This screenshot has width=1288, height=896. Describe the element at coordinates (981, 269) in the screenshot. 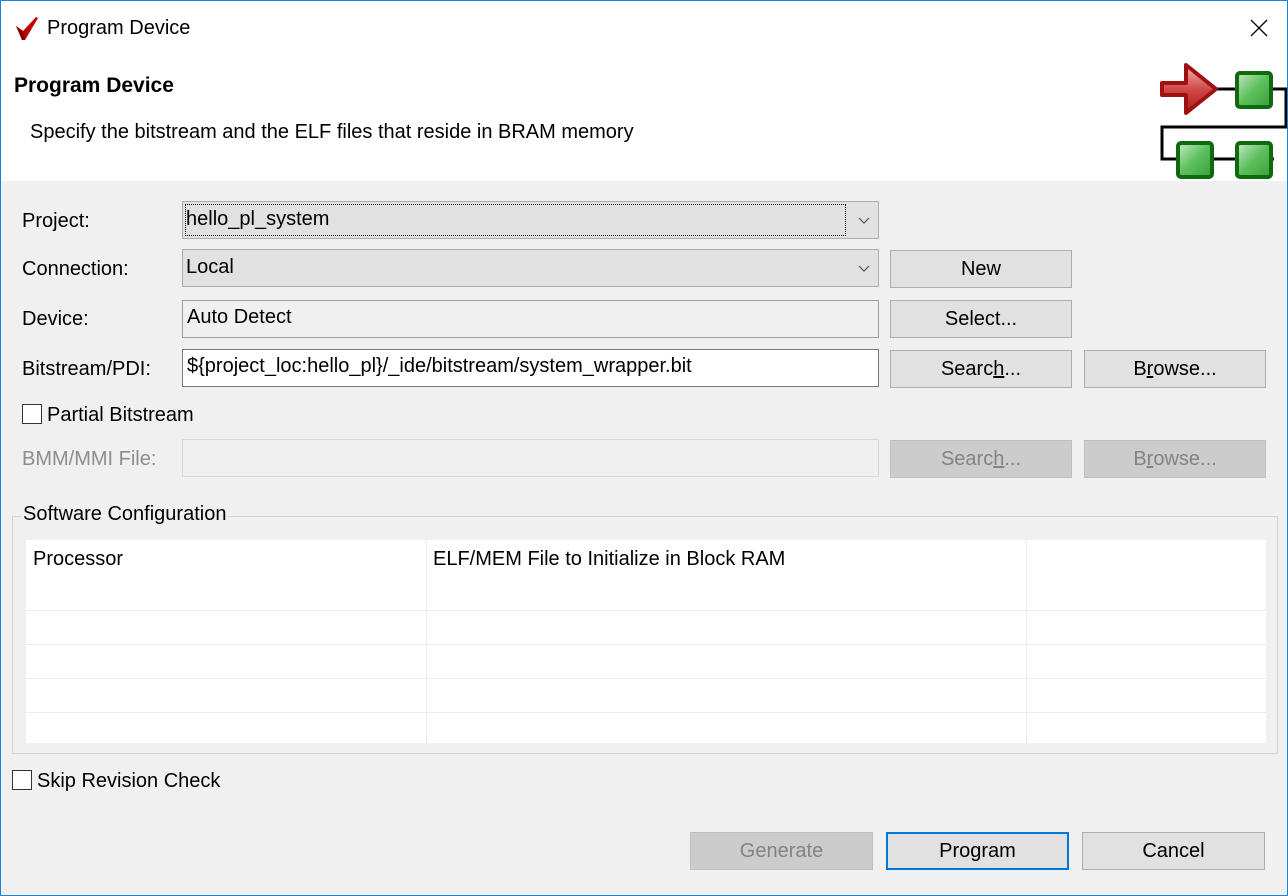

I see `new-connection-button: New` at that location.